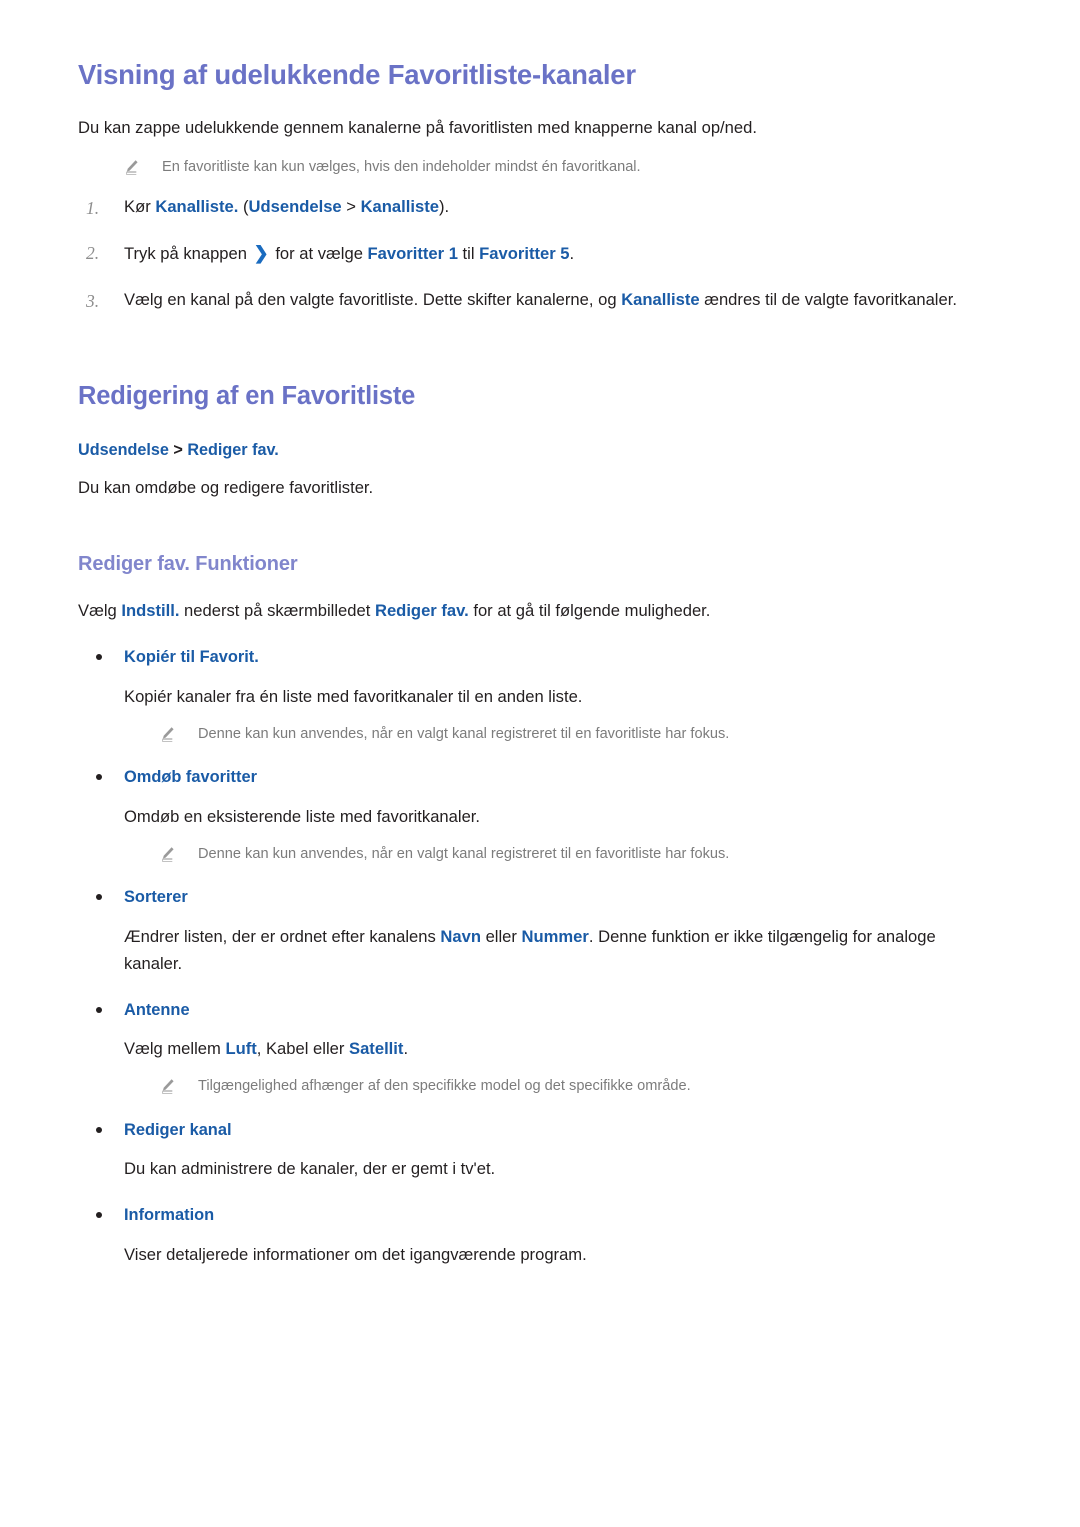  Describe the element at coordinates (524, 254) in the screenshot. I see `step2-keyword-5: Favoritter 5` at that location.